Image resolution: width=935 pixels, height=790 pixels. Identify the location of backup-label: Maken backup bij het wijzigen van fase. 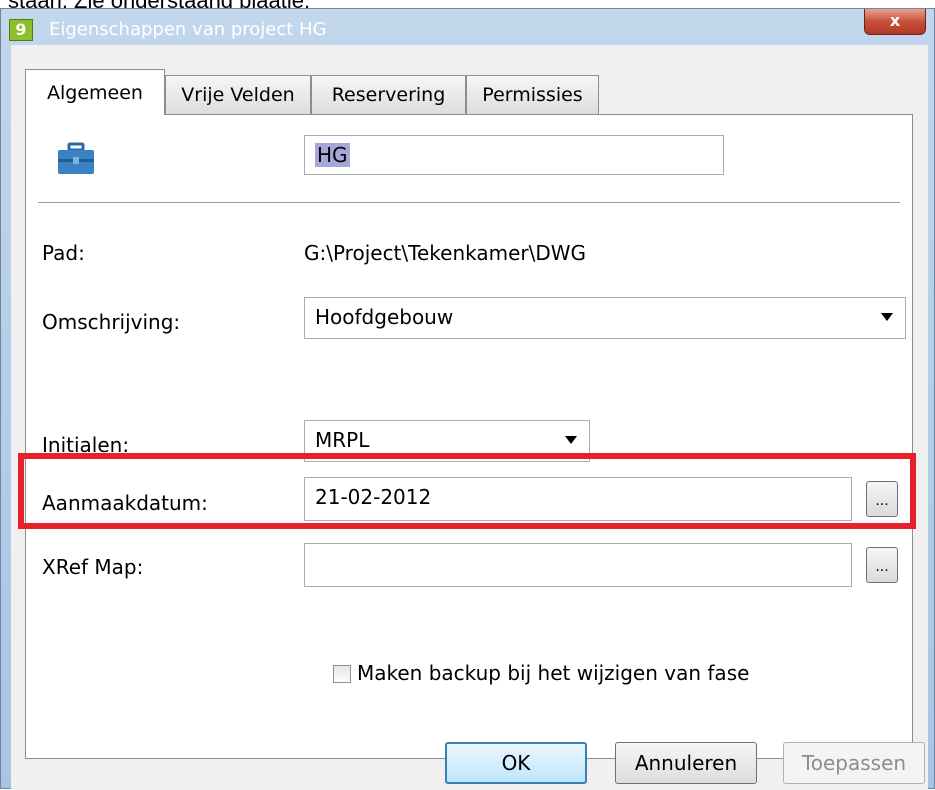
(553, 673).